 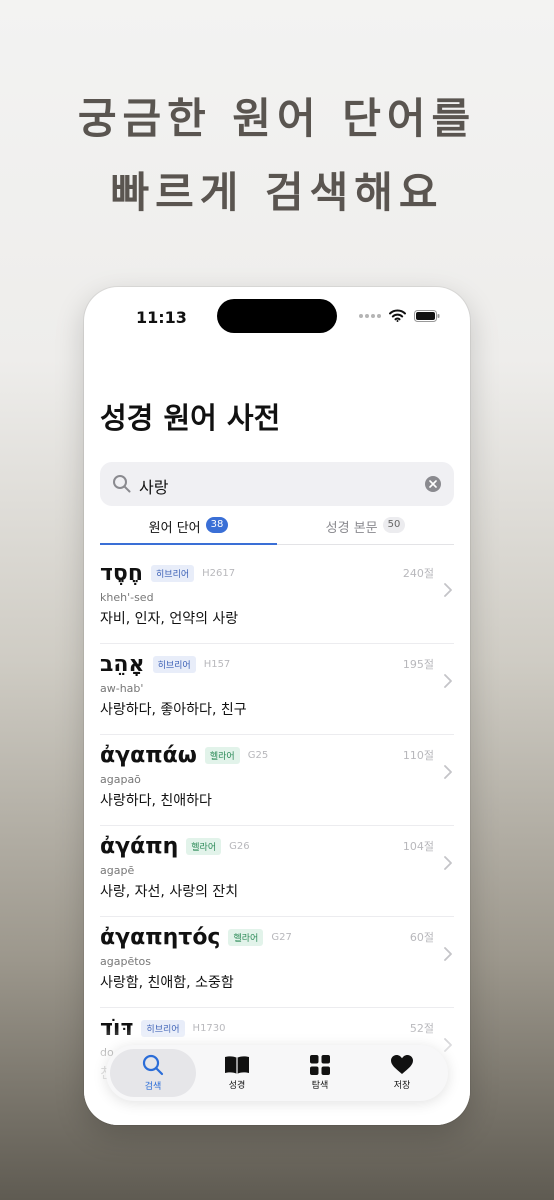 What do you see at coordinates (219, 573) in the screenshot?
I see `strong-number: H2617` at bounding box center [219, 573].